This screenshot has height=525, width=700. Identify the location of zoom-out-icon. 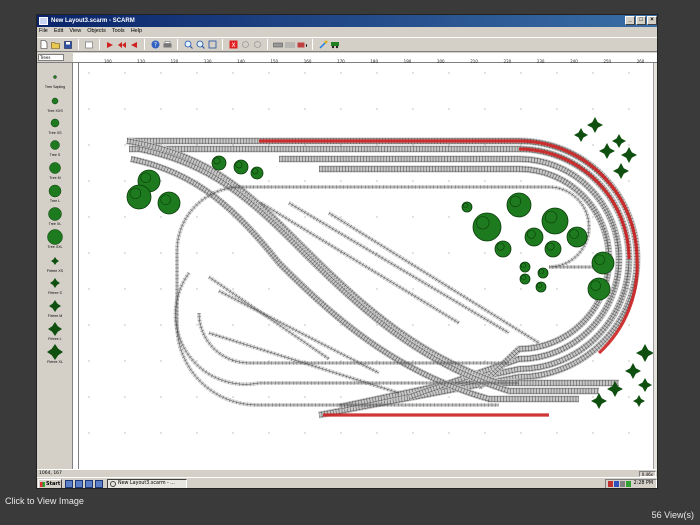
(200, 45).